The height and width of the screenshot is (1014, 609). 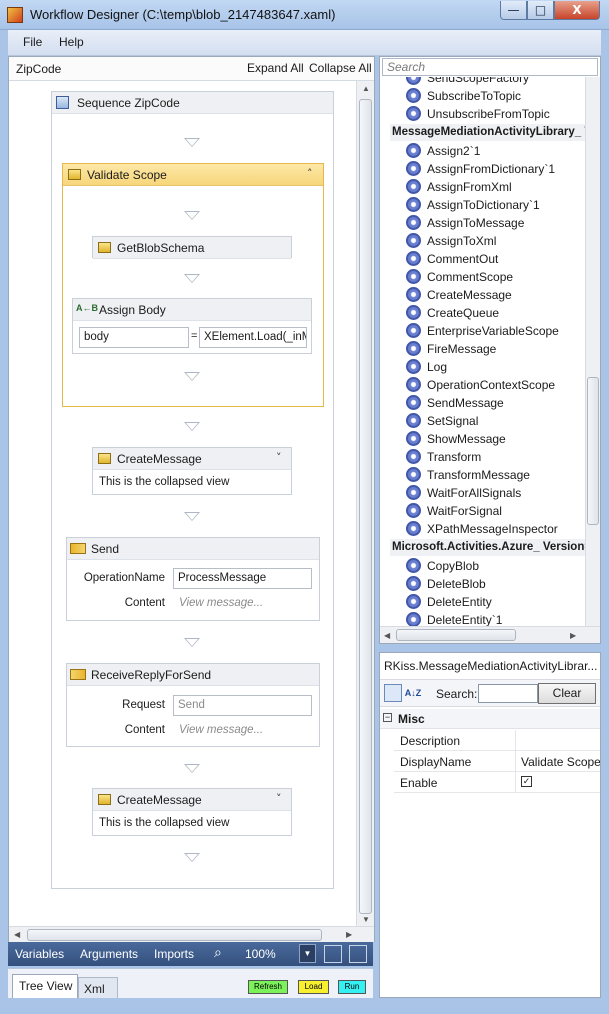 What do you see at coordinates (540, 10) in the screenshot?
I see `maximize-button: □` at bounding box center [540, 10].